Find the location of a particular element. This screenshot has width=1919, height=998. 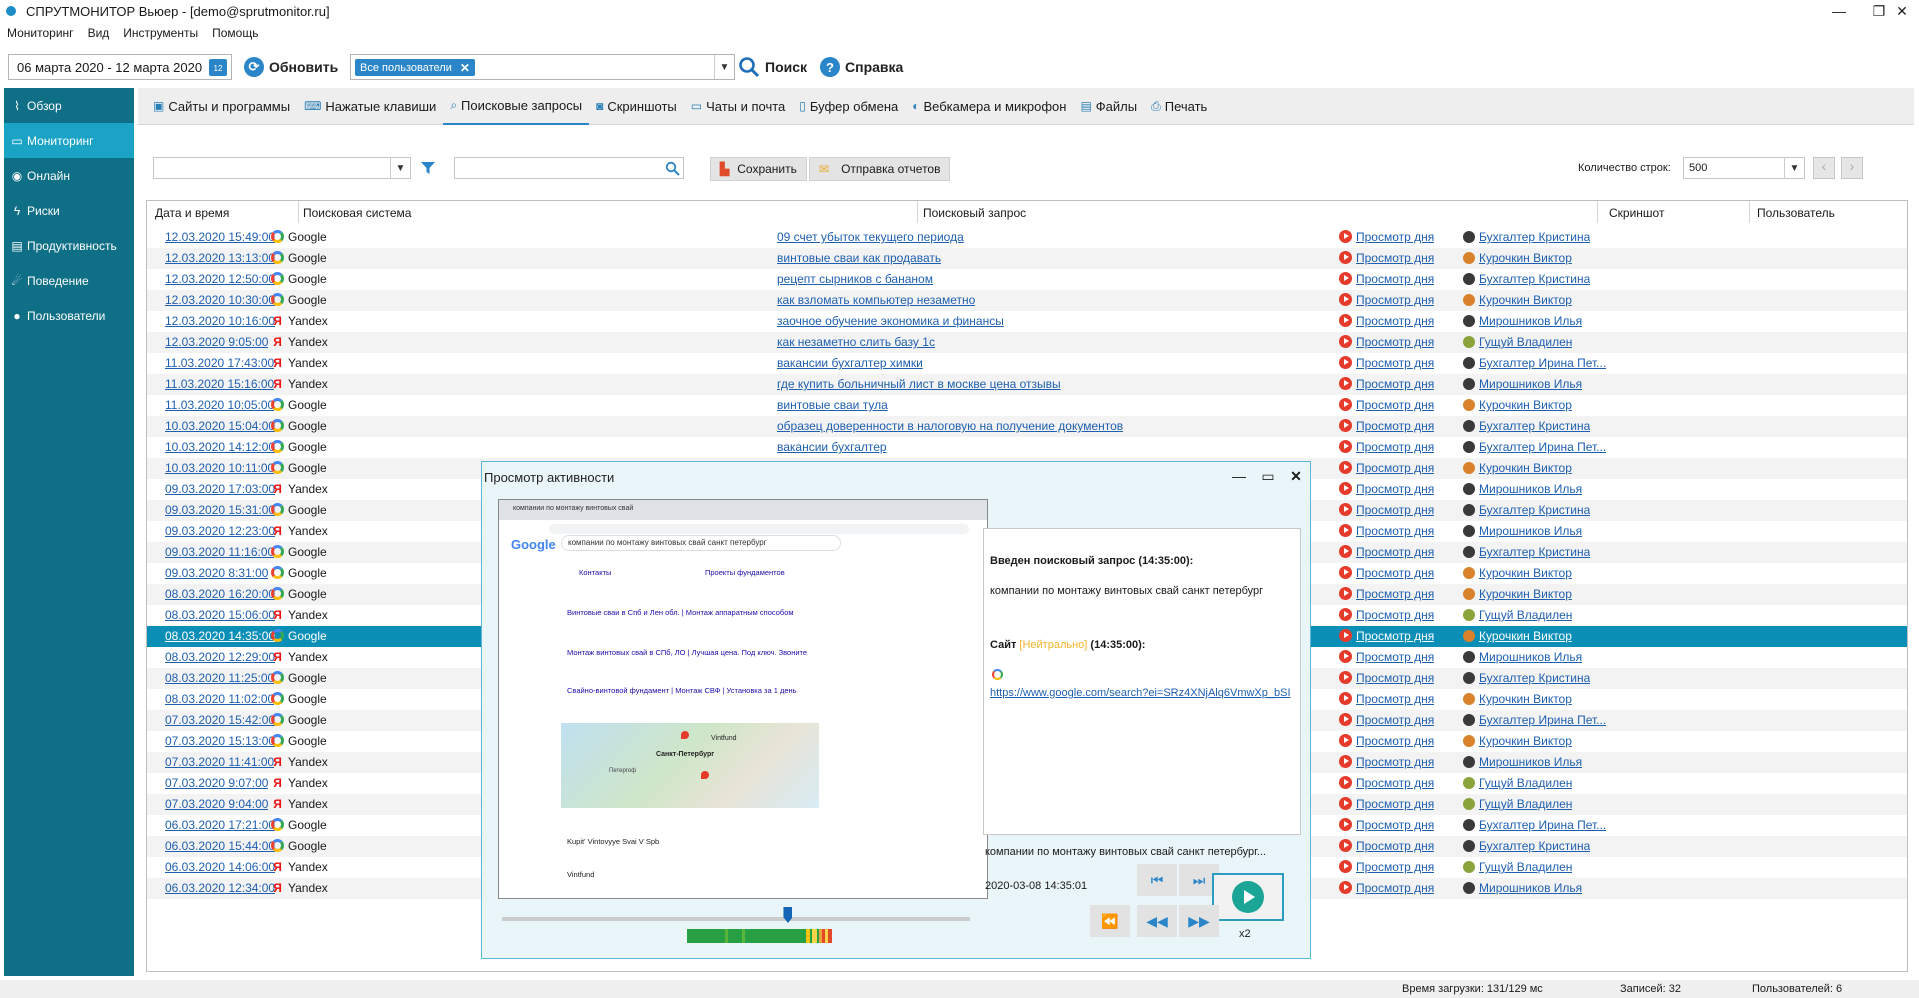

tab-search-queries: ⌕ Поисковые запросы is located at coordinates (516, 106).